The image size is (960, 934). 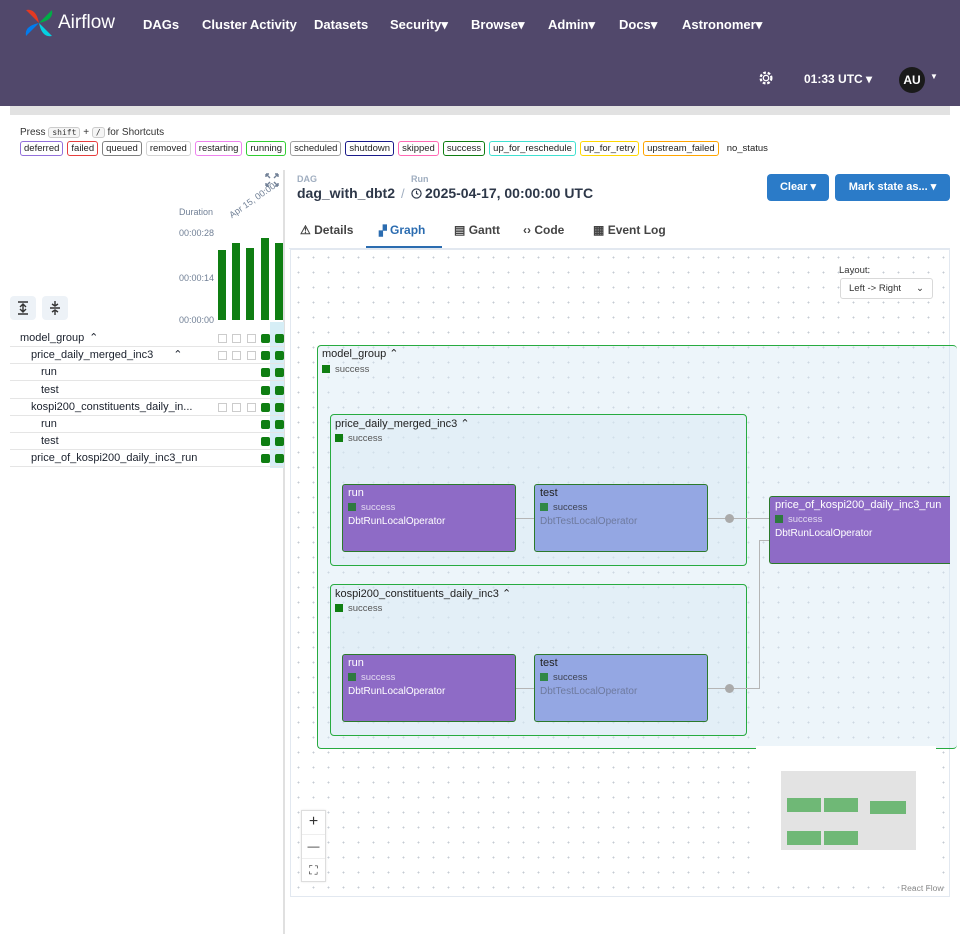 What do you see at coordinates (316, 148) in the screenshot?
I see `legend-scheduled: scheduled` at bounding box center [316, 148].